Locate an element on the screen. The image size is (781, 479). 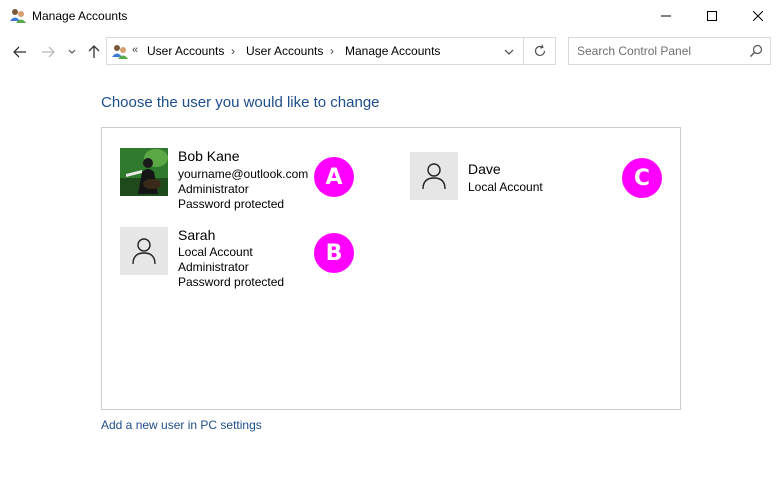
account-name: Bob Kane is located at coordinates (209, 156).